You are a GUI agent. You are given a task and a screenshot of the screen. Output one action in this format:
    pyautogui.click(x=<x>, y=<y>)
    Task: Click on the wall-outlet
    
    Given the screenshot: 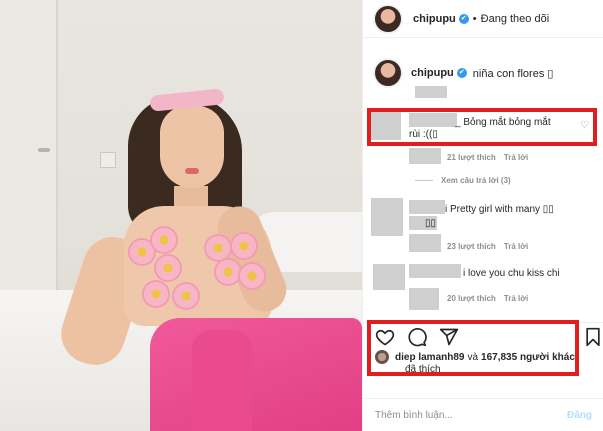 What is the action you would take?
    pyautogui.click(x=108, y=160)
    